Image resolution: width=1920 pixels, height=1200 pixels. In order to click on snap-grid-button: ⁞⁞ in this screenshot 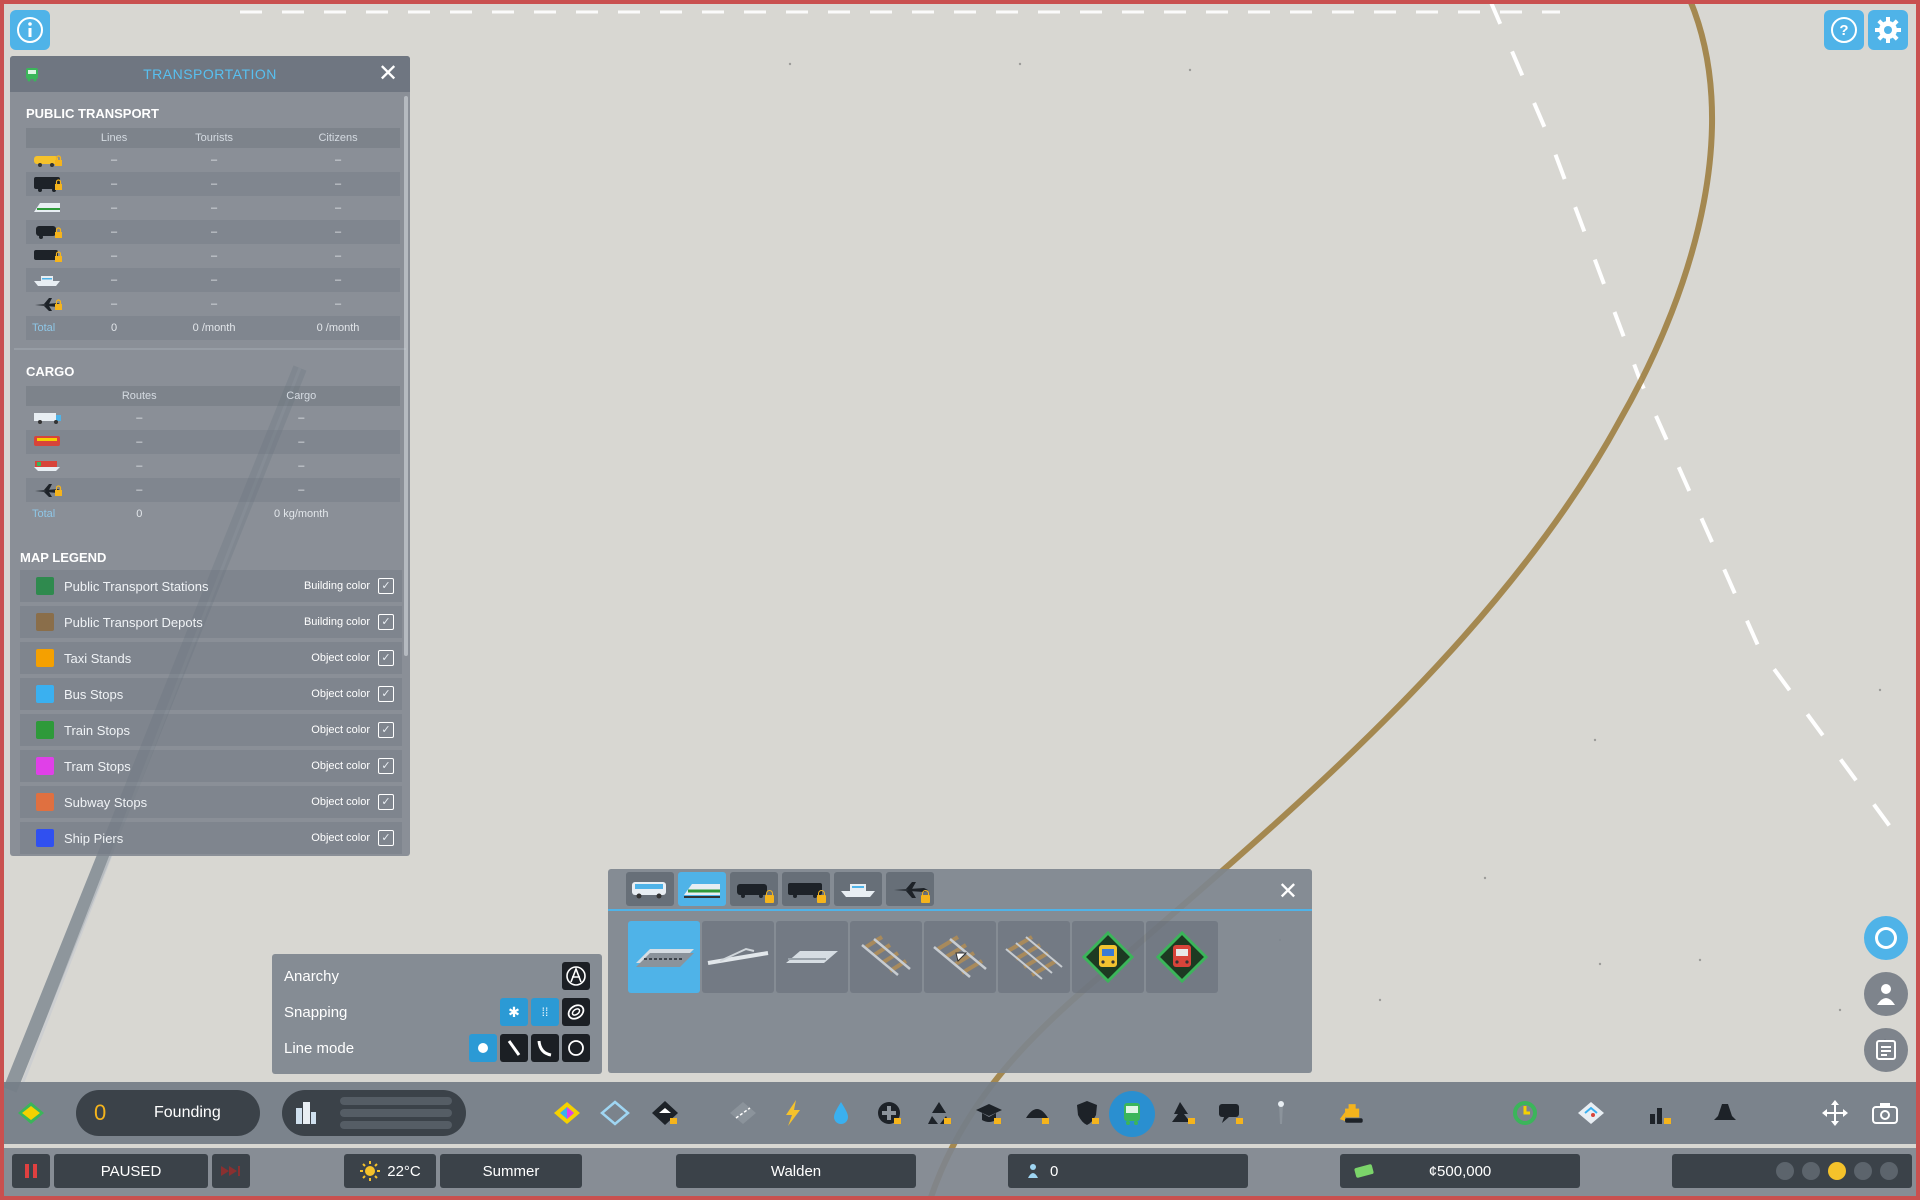, I will do `click(545, 1012)`.